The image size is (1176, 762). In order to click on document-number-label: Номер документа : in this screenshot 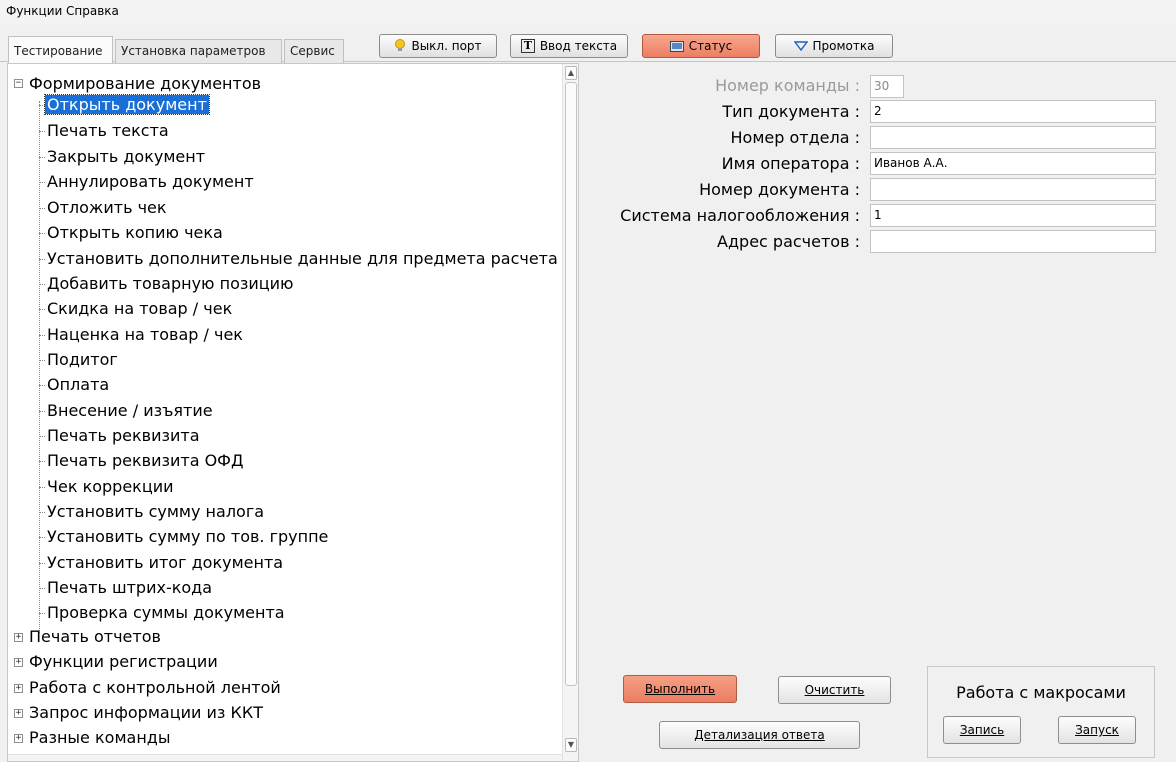, I will do `click(779, 189)`.